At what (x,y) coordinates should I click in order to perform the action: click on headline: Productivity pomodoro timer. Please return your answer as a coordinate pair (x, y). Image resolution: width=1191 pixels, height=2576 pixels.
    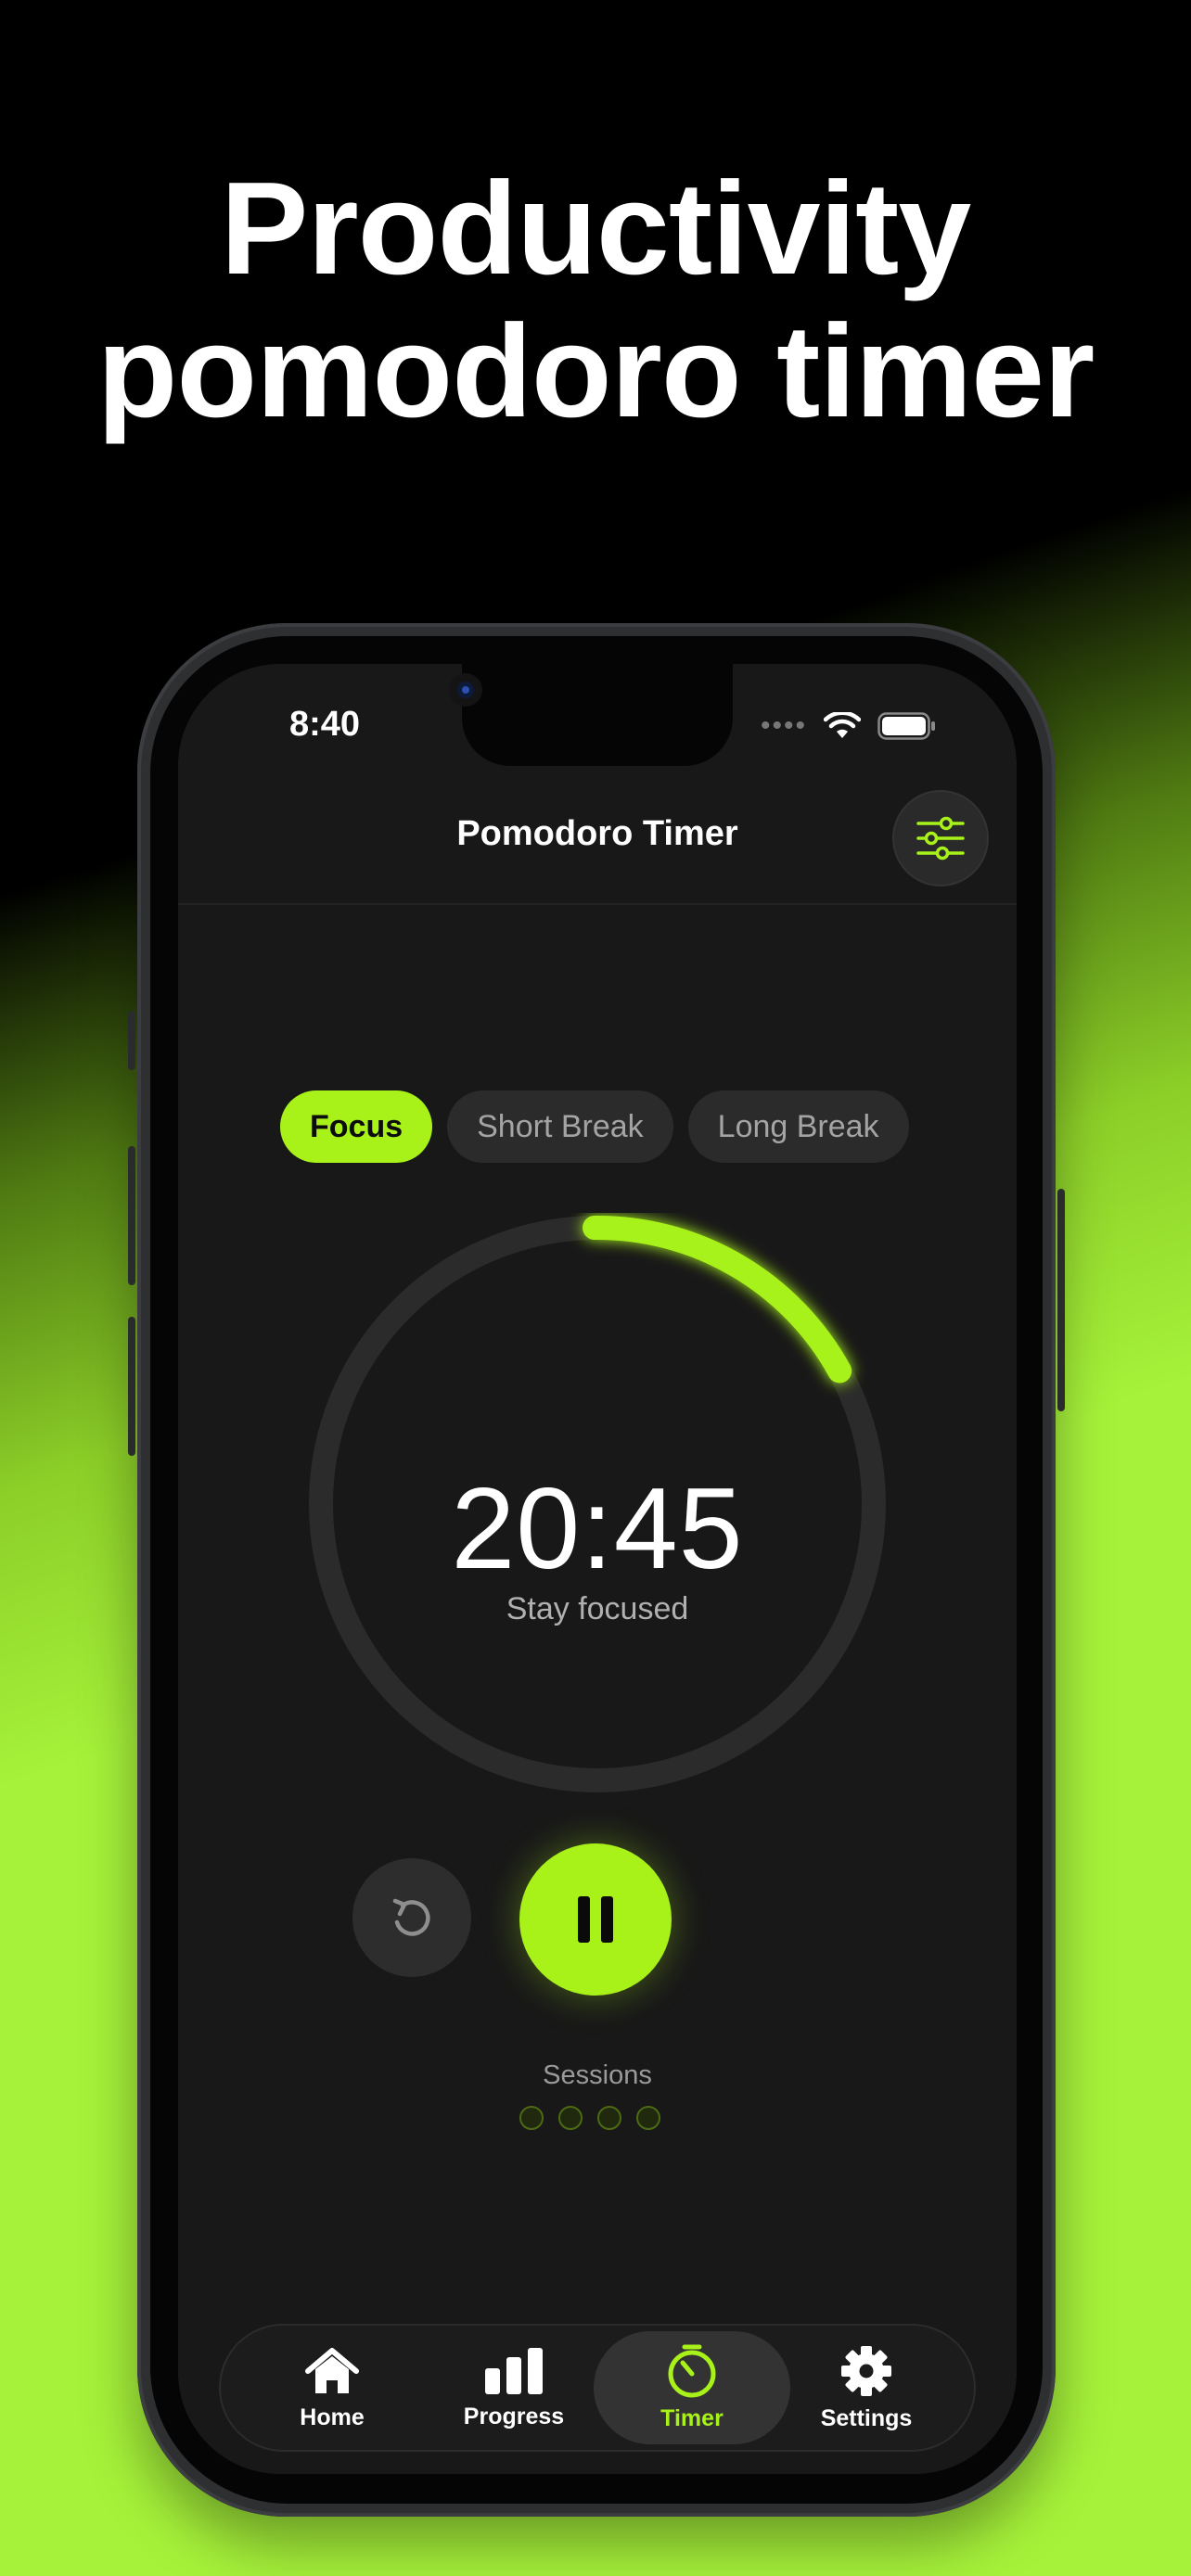
    Looking at the image, I should click on (595, 301).